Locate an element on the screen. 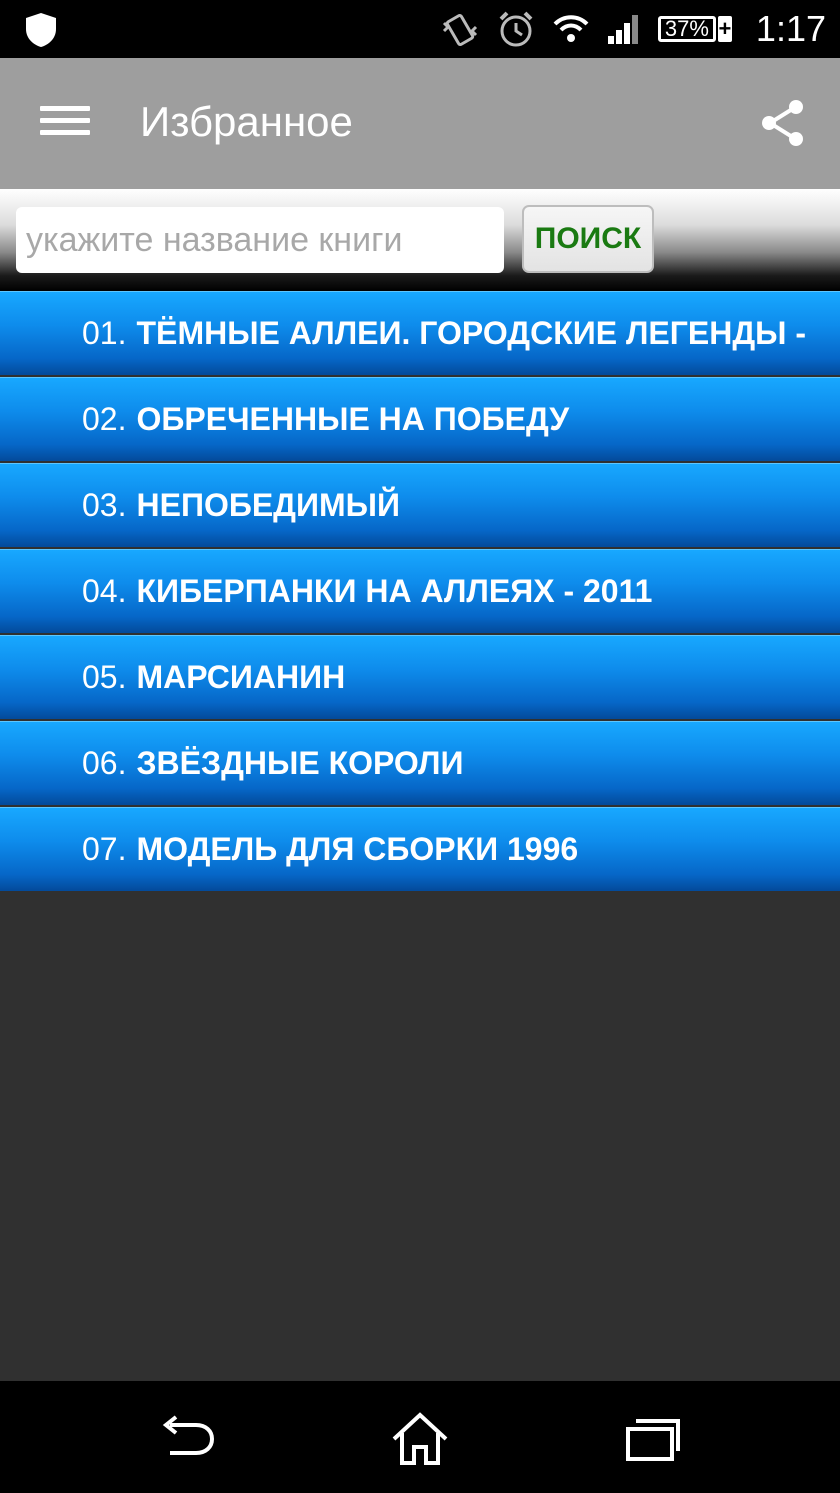 The width and height of the screenshot is (840, 1493). hamburger-menu-icon is located at coordinates (65, 123).